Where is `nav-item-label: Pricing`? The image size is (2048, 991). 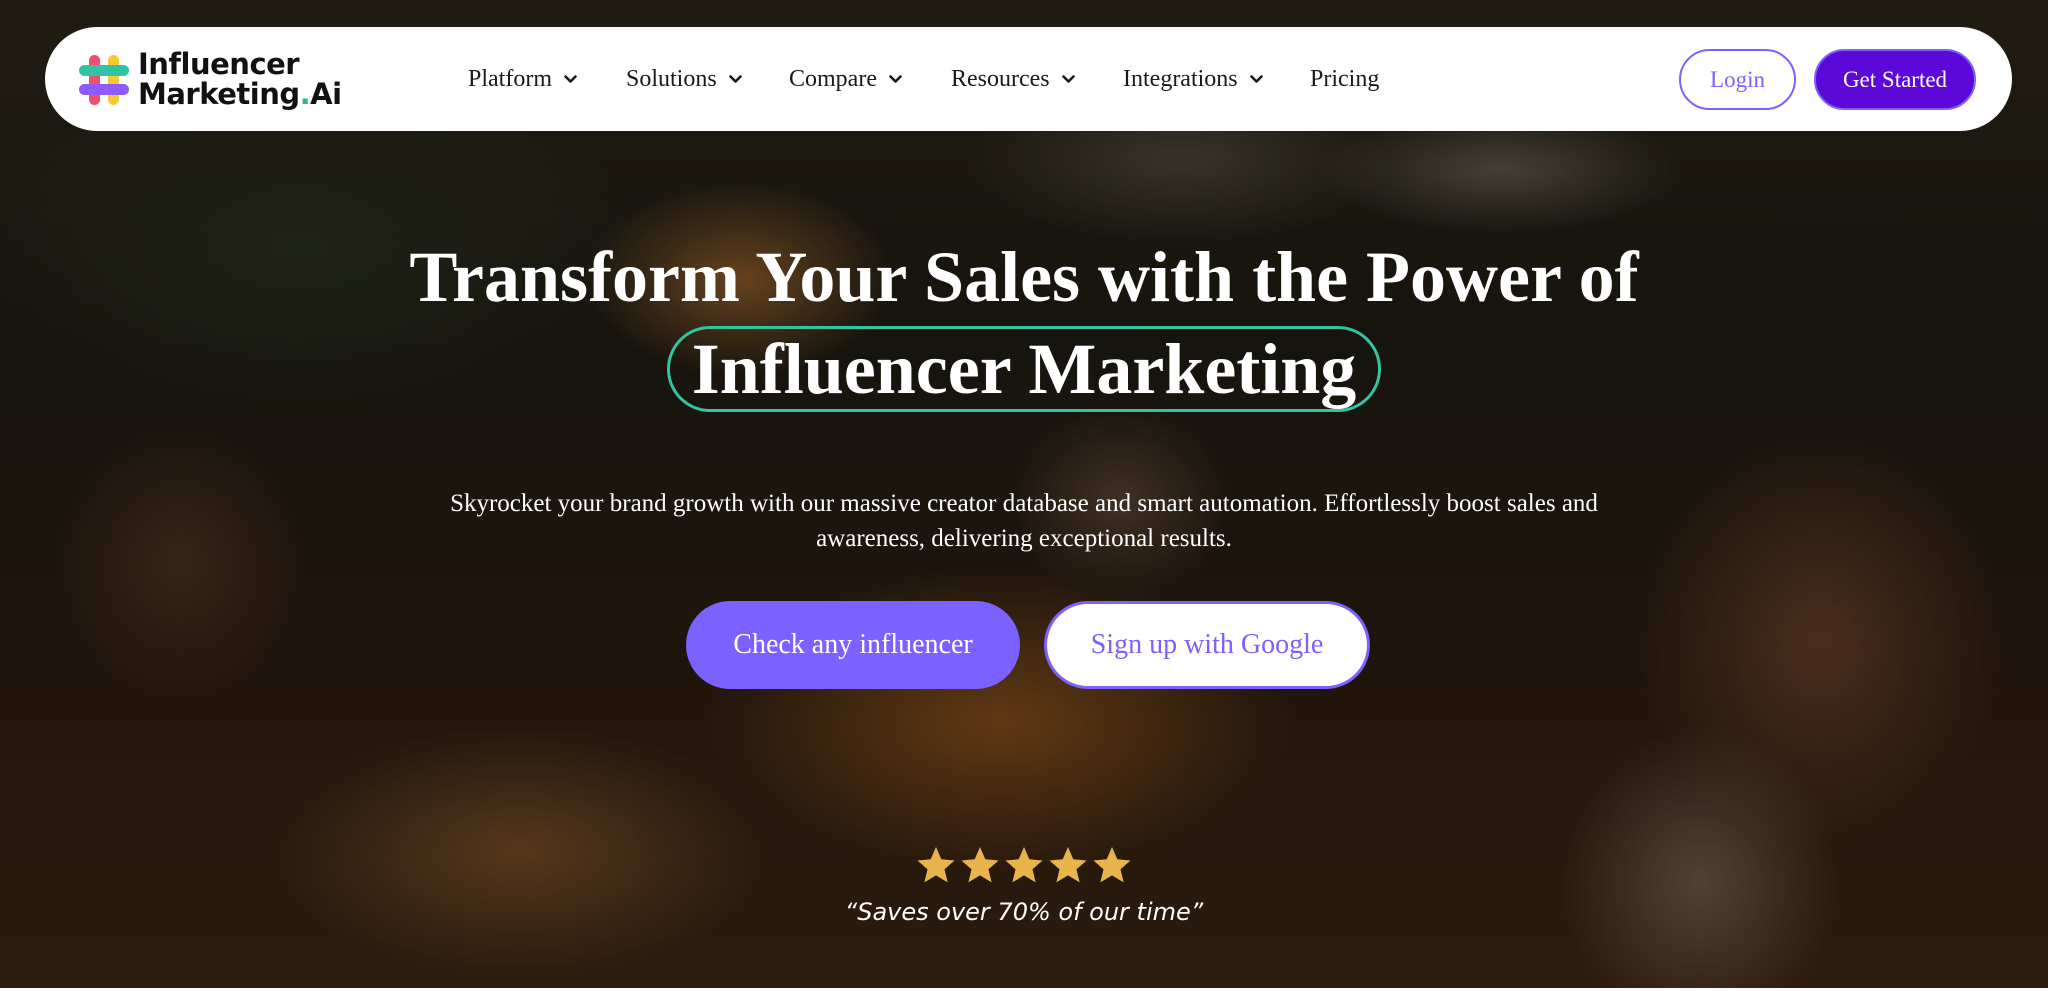
nav-item-label: Pricing is located at coordinates (1345, 78).